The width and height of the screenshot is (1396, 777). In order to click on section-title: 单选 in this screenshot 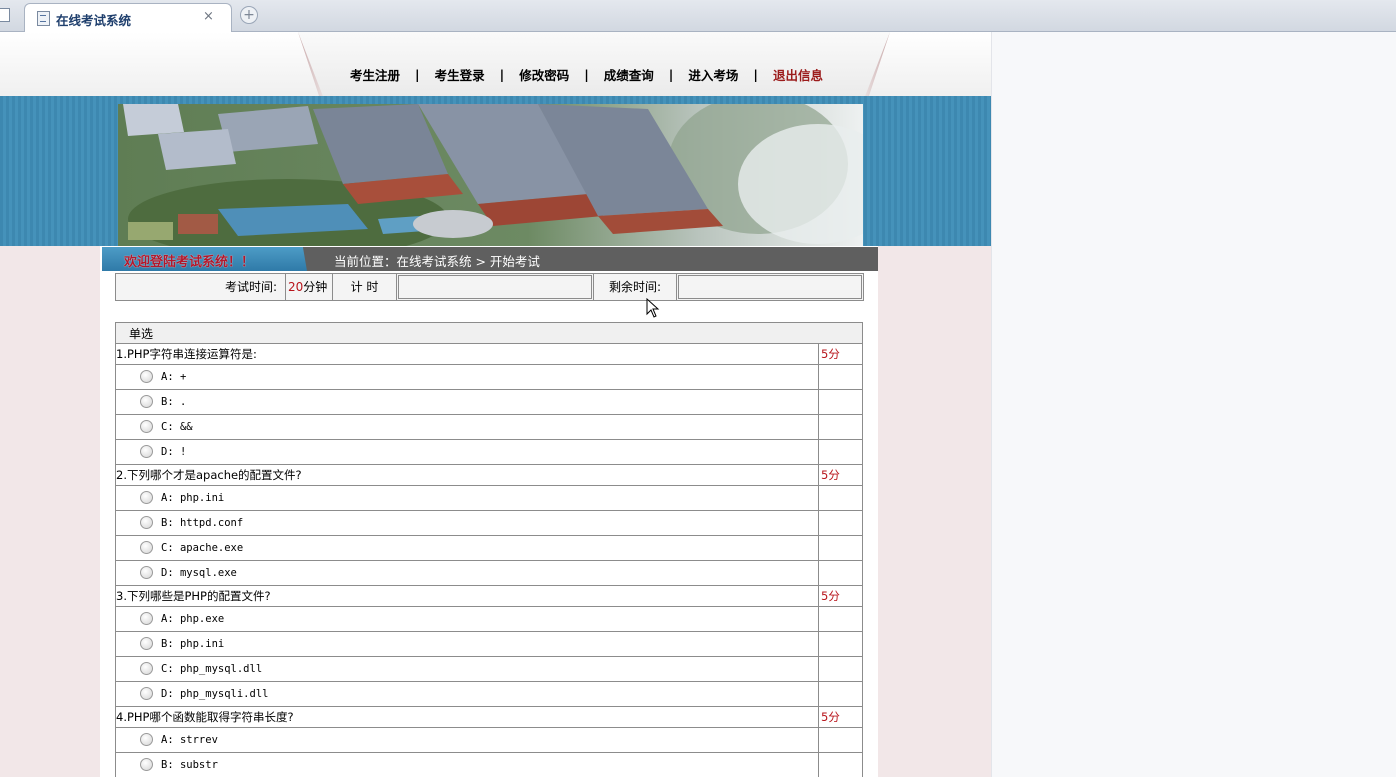, I will do `click(489, 333)`.